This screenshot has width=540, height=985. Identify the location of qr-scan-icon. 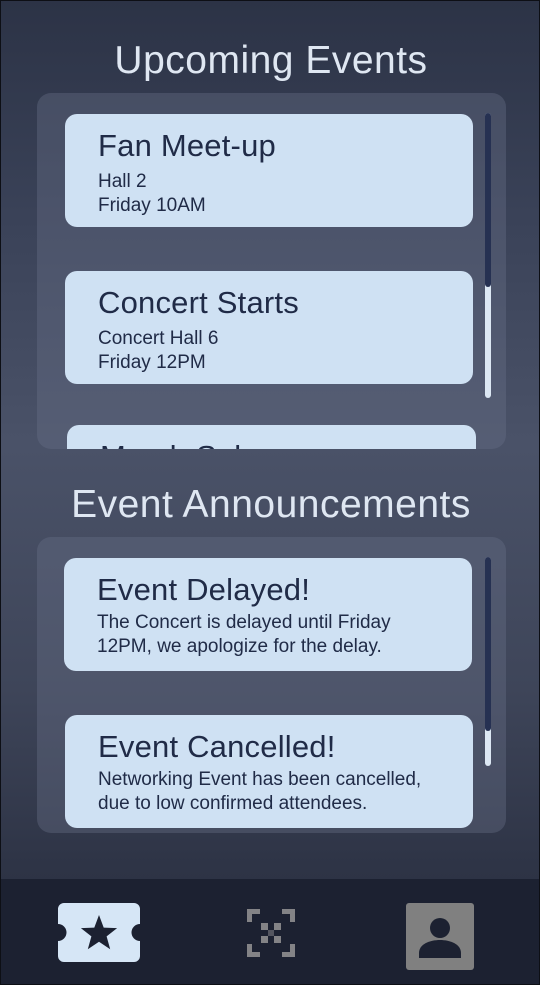
(271, 933).